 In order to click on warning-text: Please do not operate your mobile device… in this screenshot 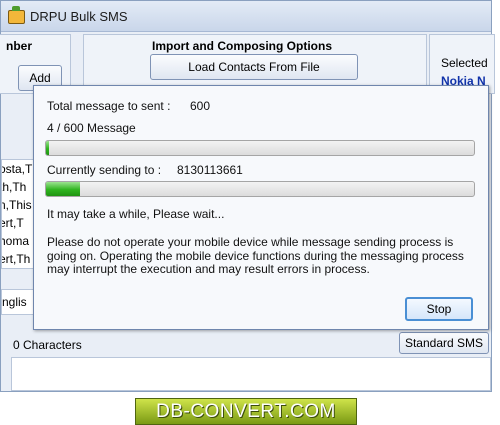, I will do `click(255, 255)`.